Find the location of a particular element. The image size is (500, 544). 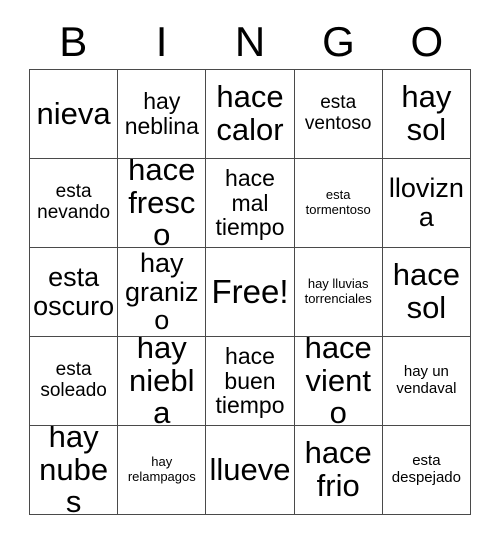

bingo-cell: esta oscuro is located at coordinates (74, 292).